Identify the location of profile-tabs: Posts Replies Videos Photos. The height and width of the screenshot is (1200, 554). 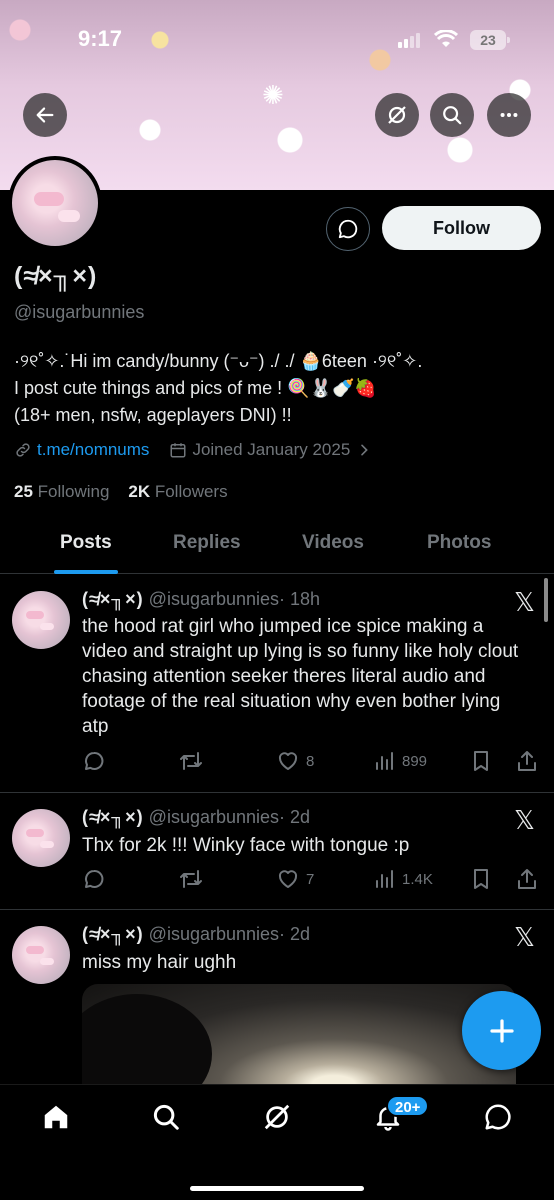
(277, 547).